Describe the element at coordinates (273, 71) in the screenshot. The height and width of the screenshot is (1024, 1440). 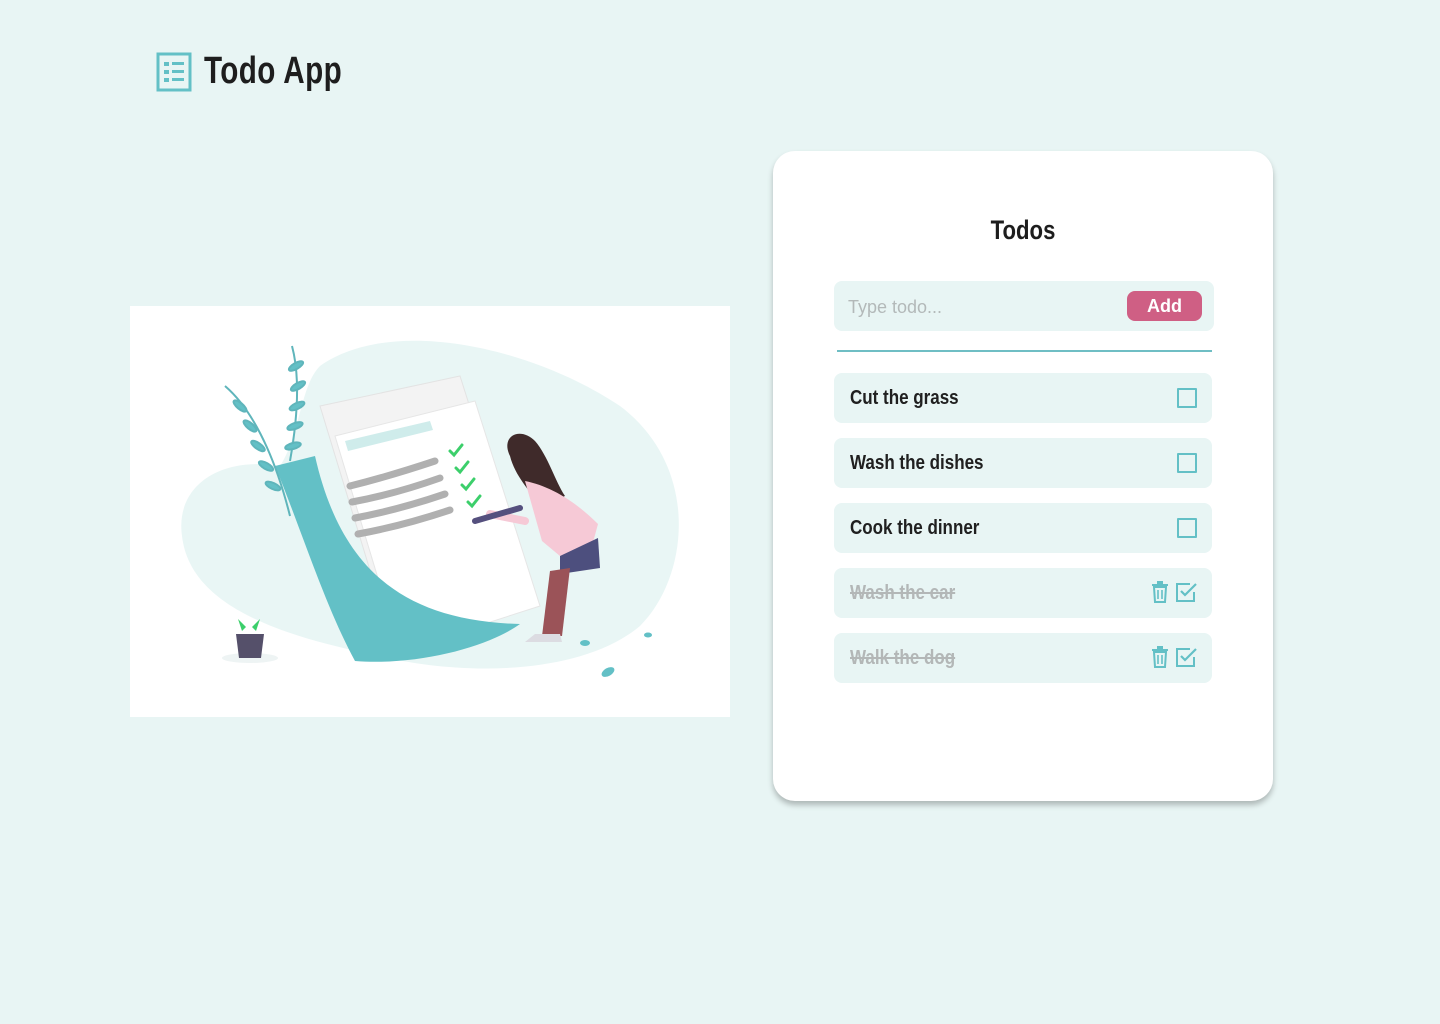
I see `app-title: Todo App` at that location.